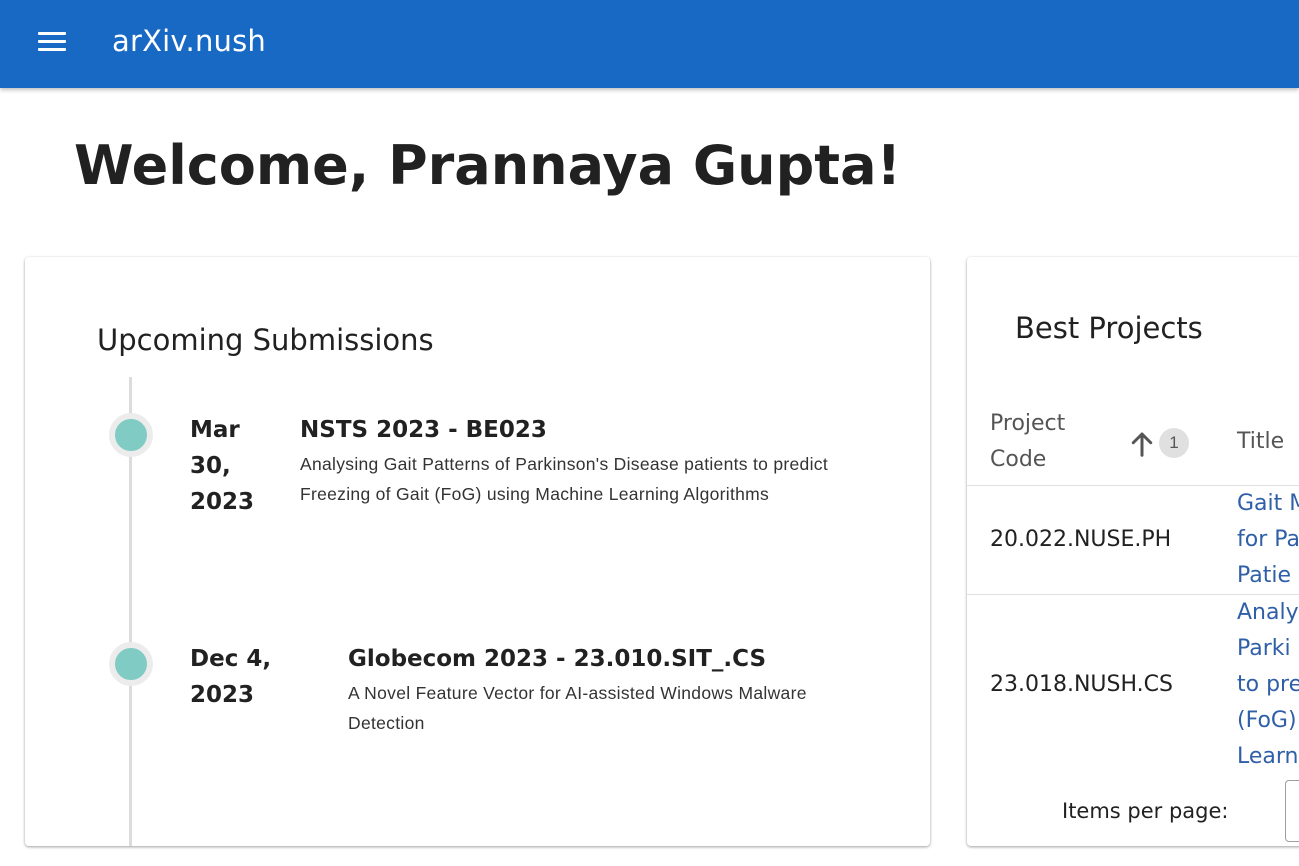 This screenshot has height=866, width=1299. What do you see at coordinates (1268, 612) in the screenshot?
I see `title-line: Analy` at bounding box center [1268, 612].